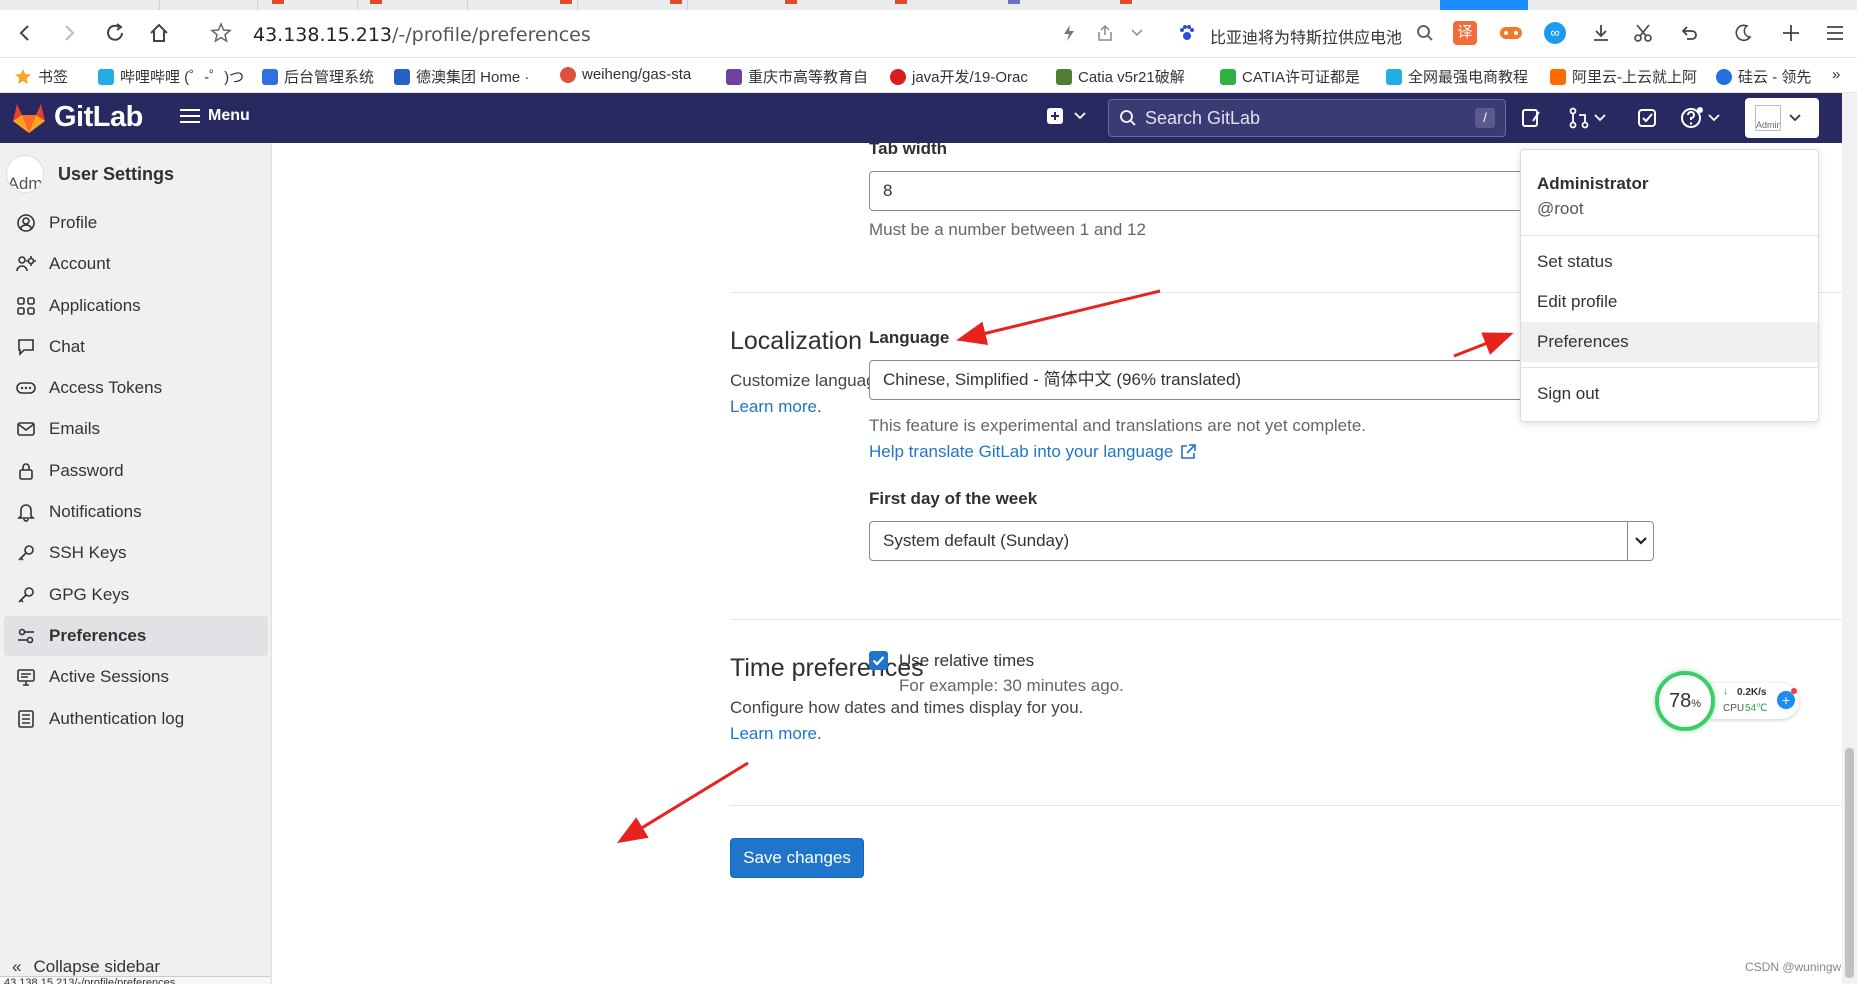 The image size is (1857, 984). I want to click on bookmark-item: 重庆市高等教育自, so click(797, 76).